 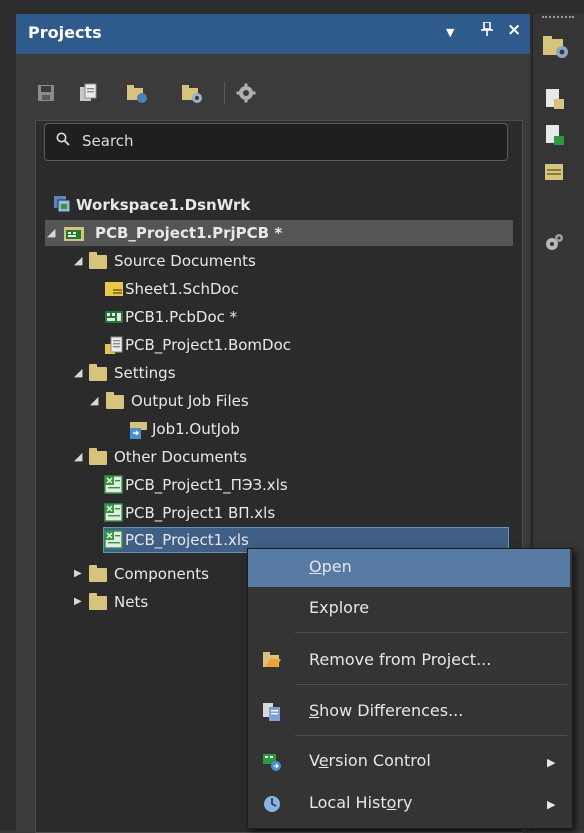 What do you see at coordinates (89, 93) in the screenshot?
I see `copy-documents-icon` at bounding box center [89, 93].